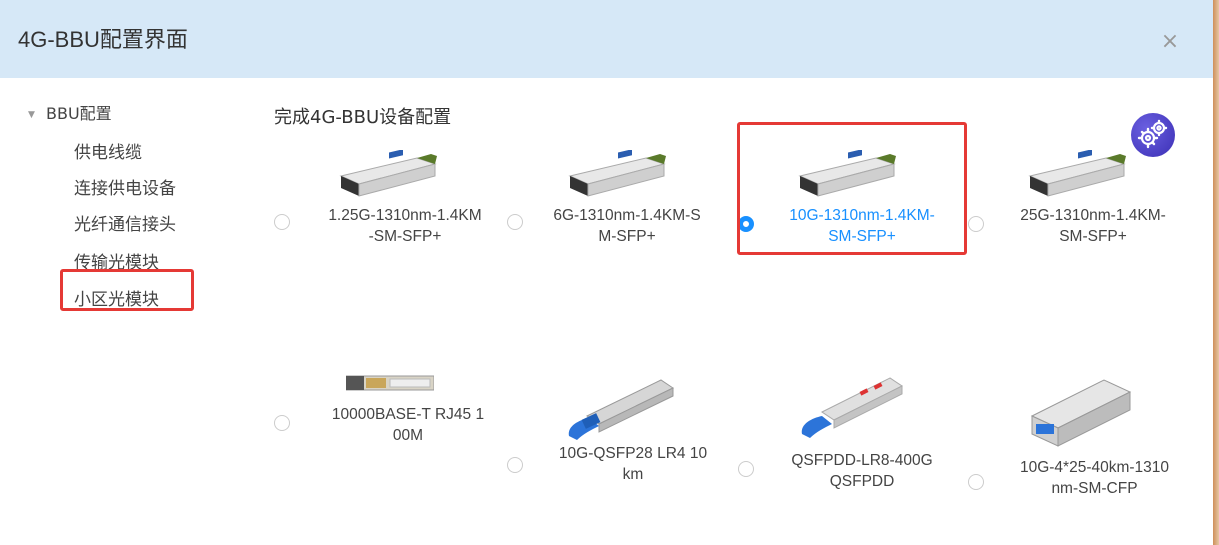 This screenshot has height=545, width=1219. I want to click on option-label: 1.25G-1310nm-1.4KM -SM-SFP+, so click(405, 226).